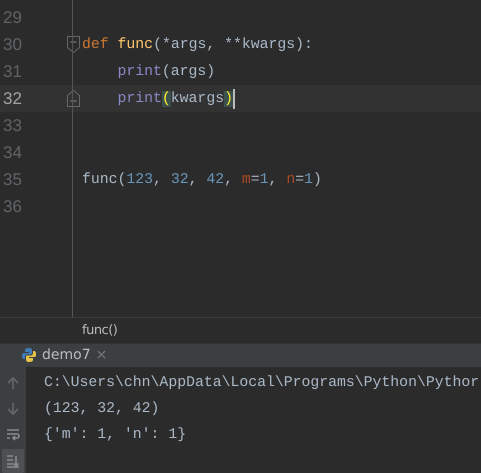 Image resolution: width=481 pixels, height=473 pixels. What do you see at coordinates (12, 44) in the screenshot?
I see `line-number: 30` at bounding box center [12, 44].